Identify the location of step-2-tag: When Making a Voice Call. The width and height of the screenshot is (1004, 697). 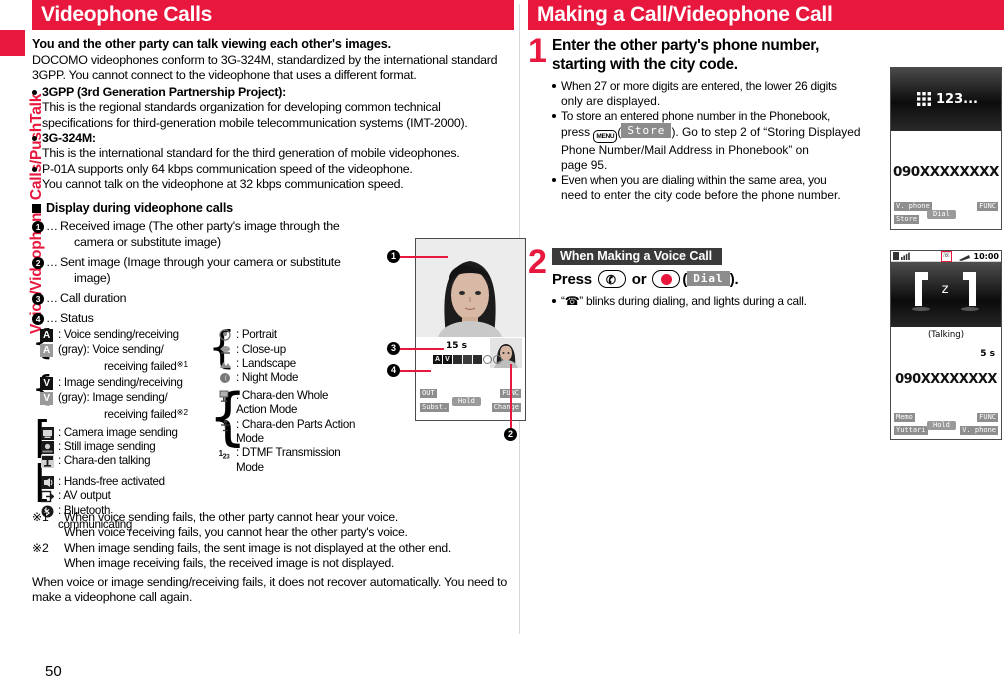
(637, 256).